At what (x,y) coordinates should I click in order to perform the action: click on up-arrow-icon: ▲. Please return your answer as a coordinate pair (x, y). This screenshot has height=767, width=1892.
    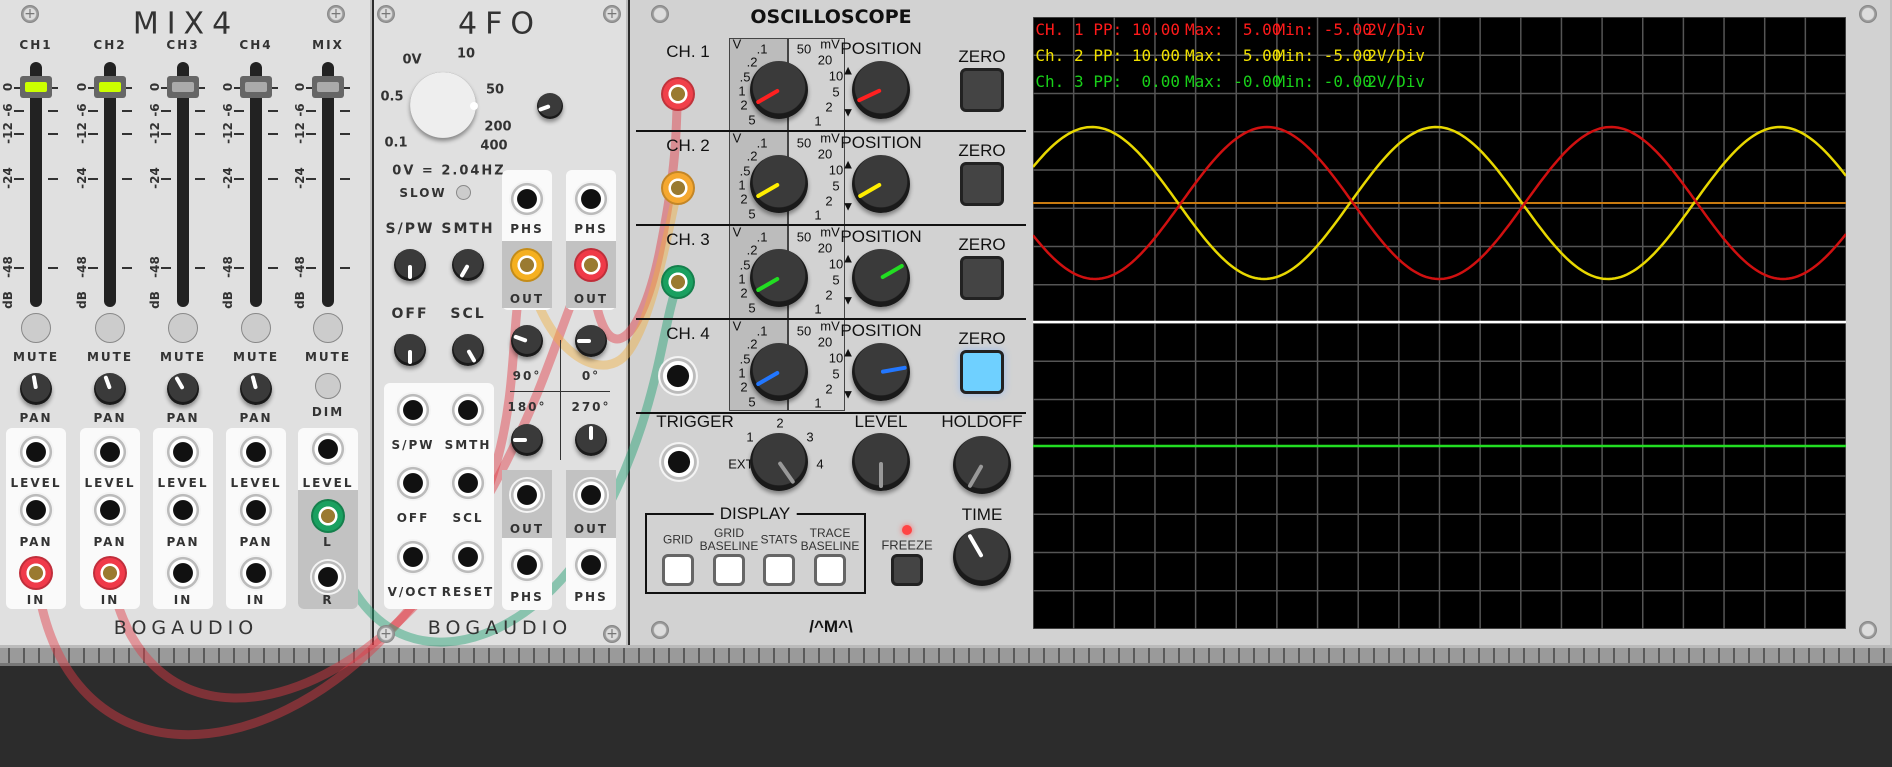
    Looking at the image, I should click on (848, 352).